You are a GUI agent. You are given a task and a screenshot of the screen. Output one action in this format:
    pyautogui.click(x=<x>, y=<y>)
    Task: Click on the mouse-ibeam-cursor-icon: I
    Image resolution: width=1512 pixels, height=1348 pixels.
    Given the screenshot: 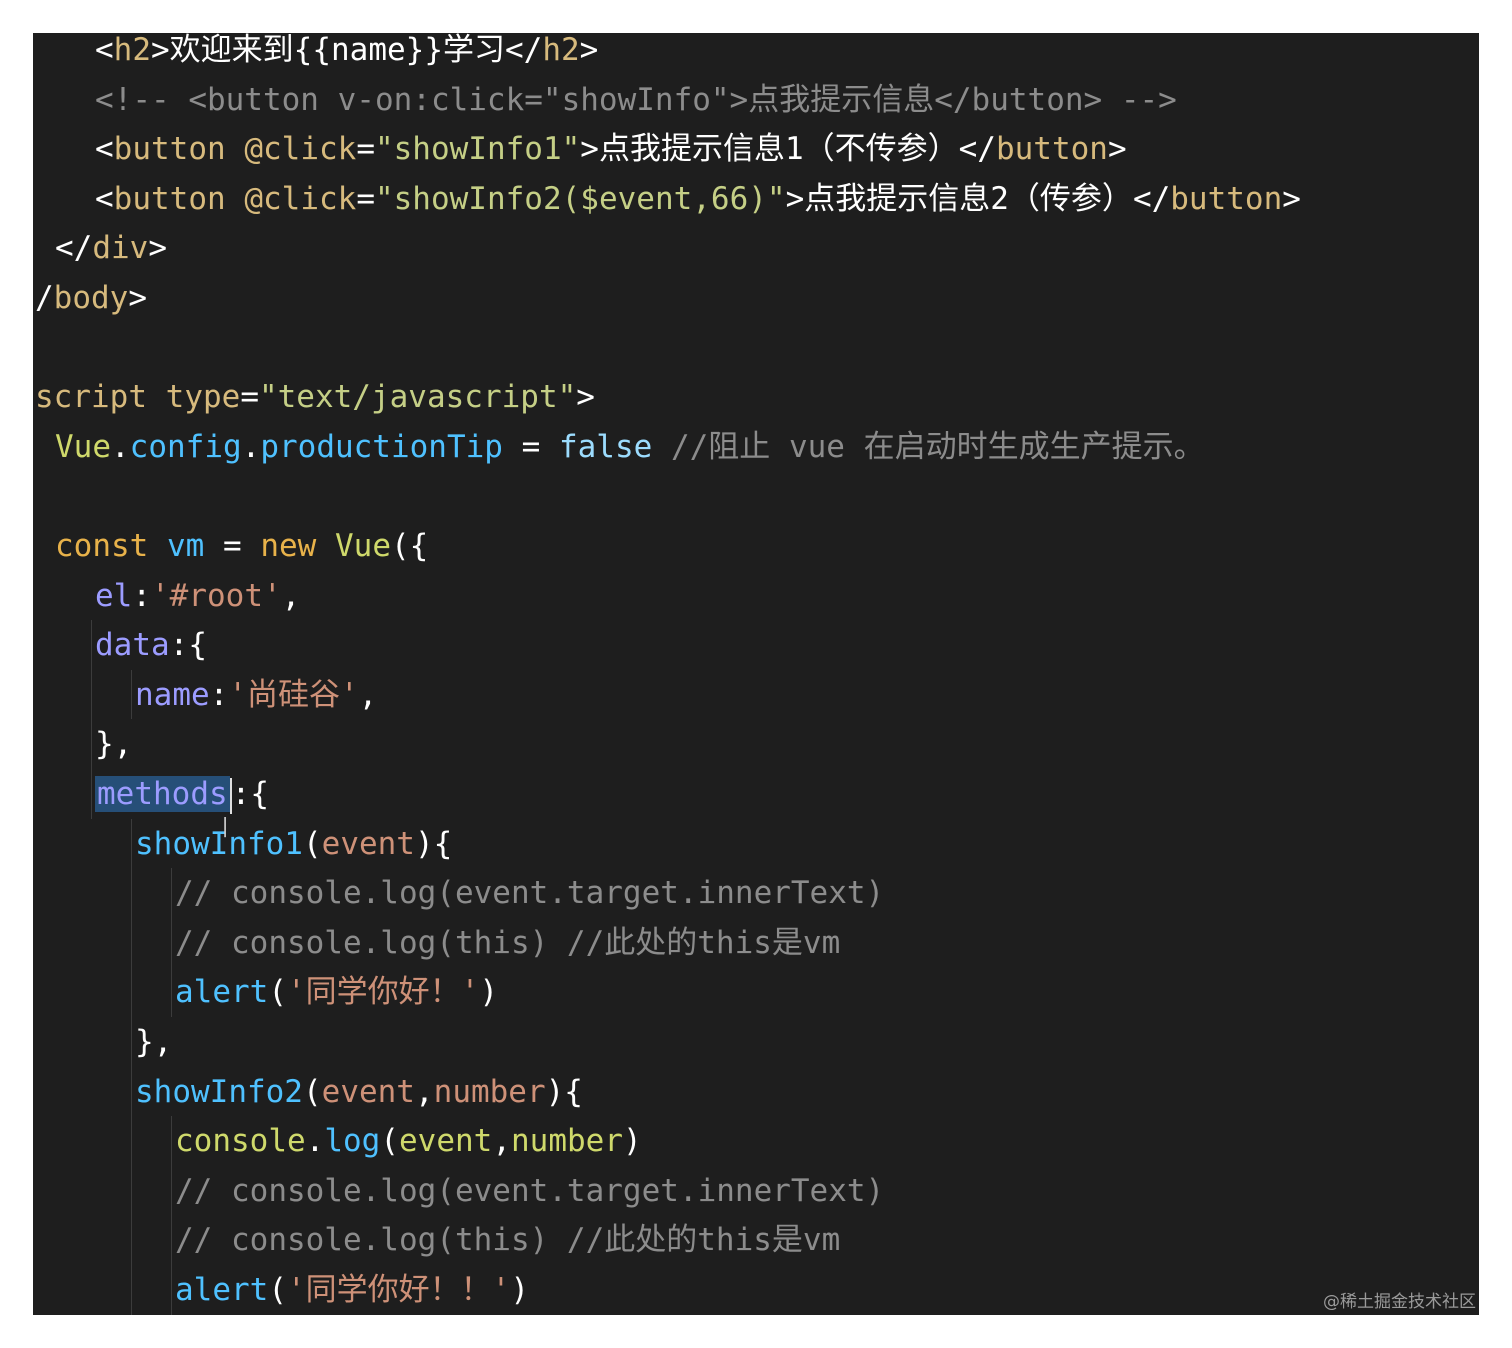 What is the action you would take?
    pyautogui.click(x=225, y=827)
    